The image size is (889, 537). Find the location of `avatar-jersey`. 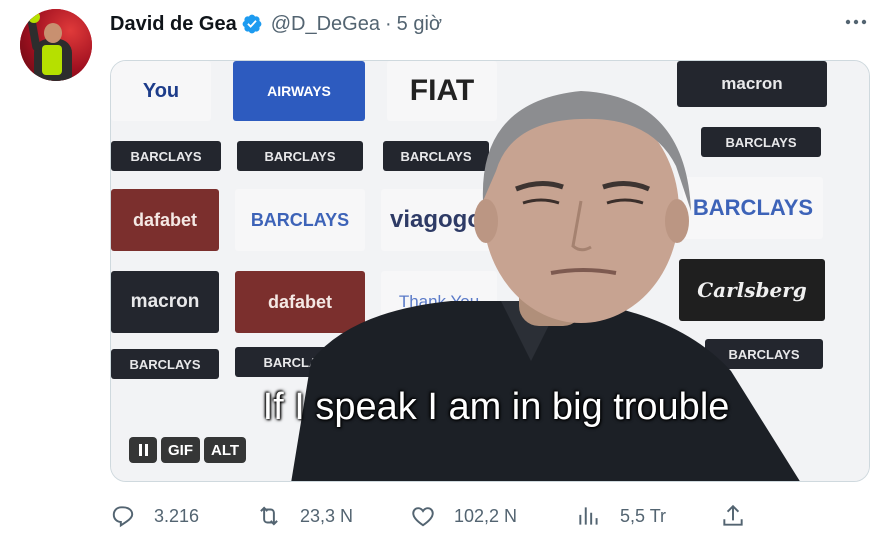

avatar-jersey is located at coordinates (52, 60).